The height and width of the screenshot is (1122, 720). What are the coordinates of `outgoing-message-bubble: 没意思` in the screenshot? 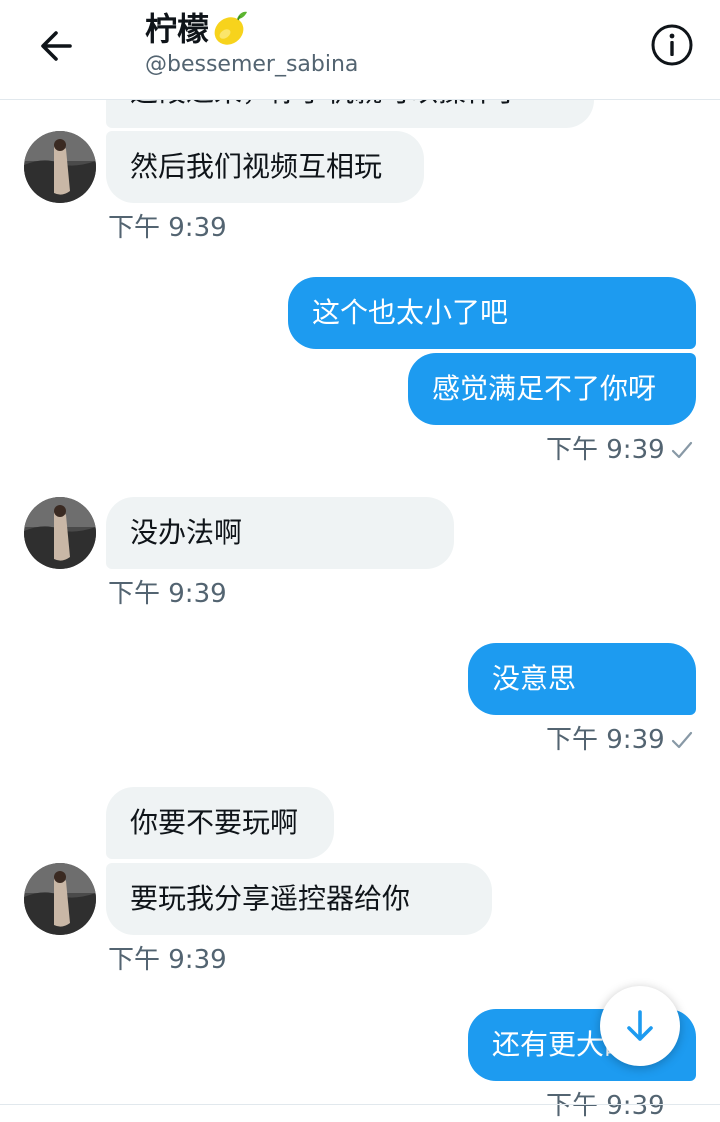 It's located at (582, 679).